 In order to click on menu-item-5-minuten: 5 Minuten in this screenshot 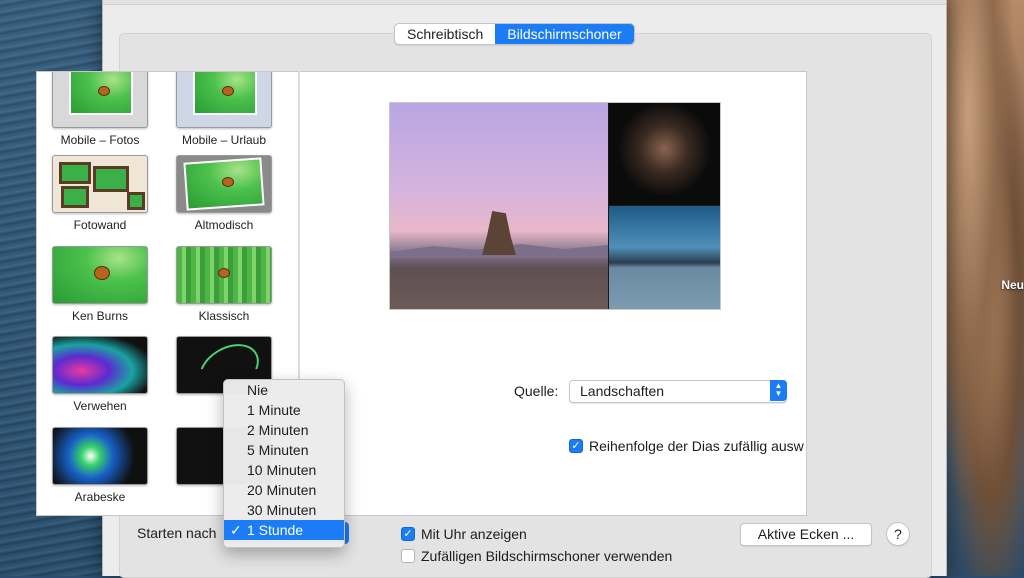, I will do `click(284, 450)`.